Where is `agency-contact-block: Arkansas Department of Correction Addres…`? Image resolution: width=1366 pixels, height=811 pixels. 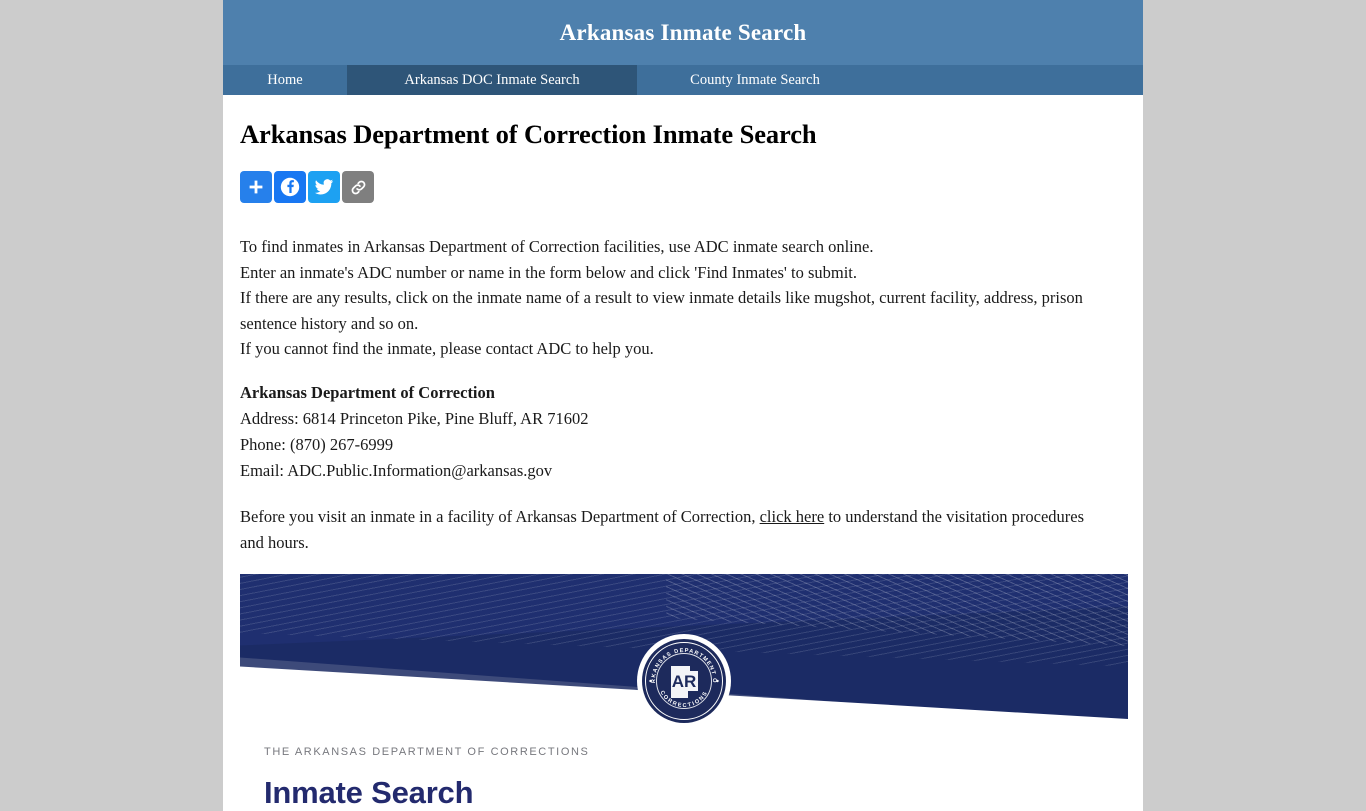 agency-contact-block: Arkansas Department of Correction Addres… is located at coordinates (683, 432).